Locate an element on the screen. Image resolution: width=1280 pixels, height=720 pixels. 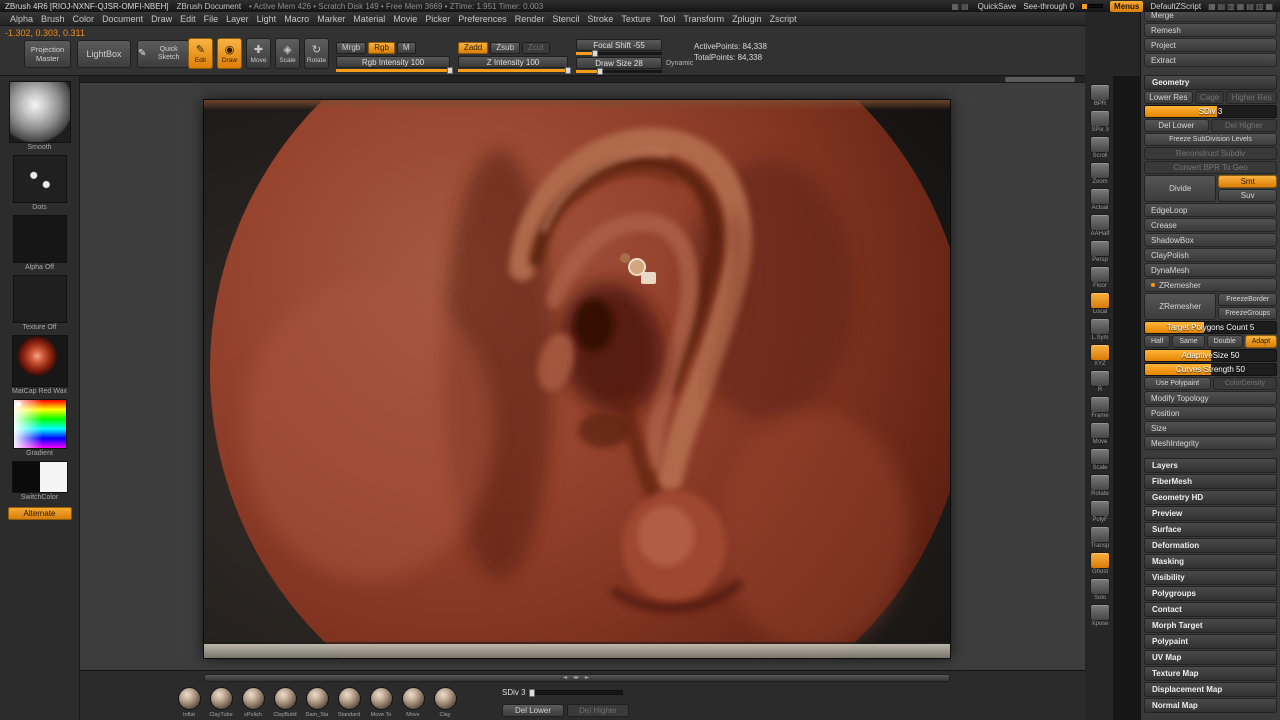
focal-shift-handle is located at coordinates (594, 53).